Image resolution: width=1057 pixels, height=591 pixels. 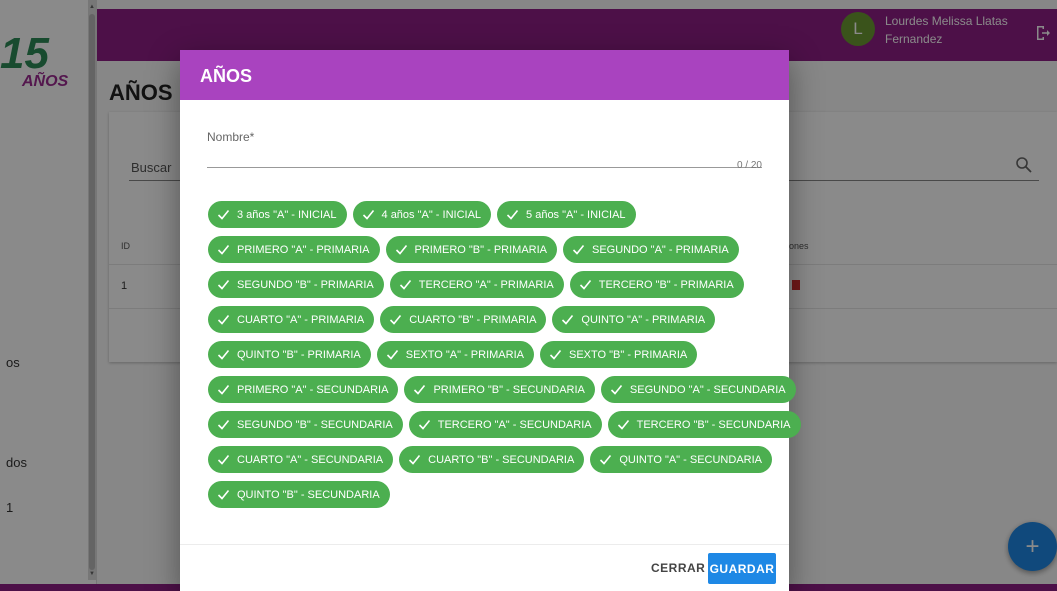 I want to click on grade-chip-label: SEXTO "A" - PRIMARIA, so click(x=464, y=354).